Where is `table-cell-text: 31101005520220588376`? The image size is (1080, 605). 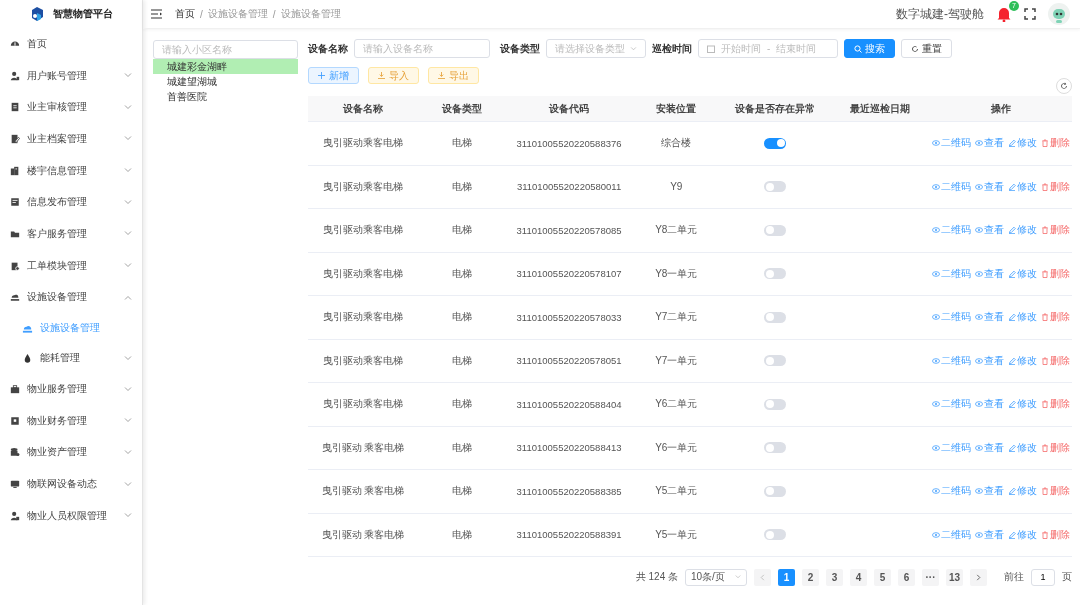 table-cell-text: 31101005520220588376 is located at coordinates (569, 143).